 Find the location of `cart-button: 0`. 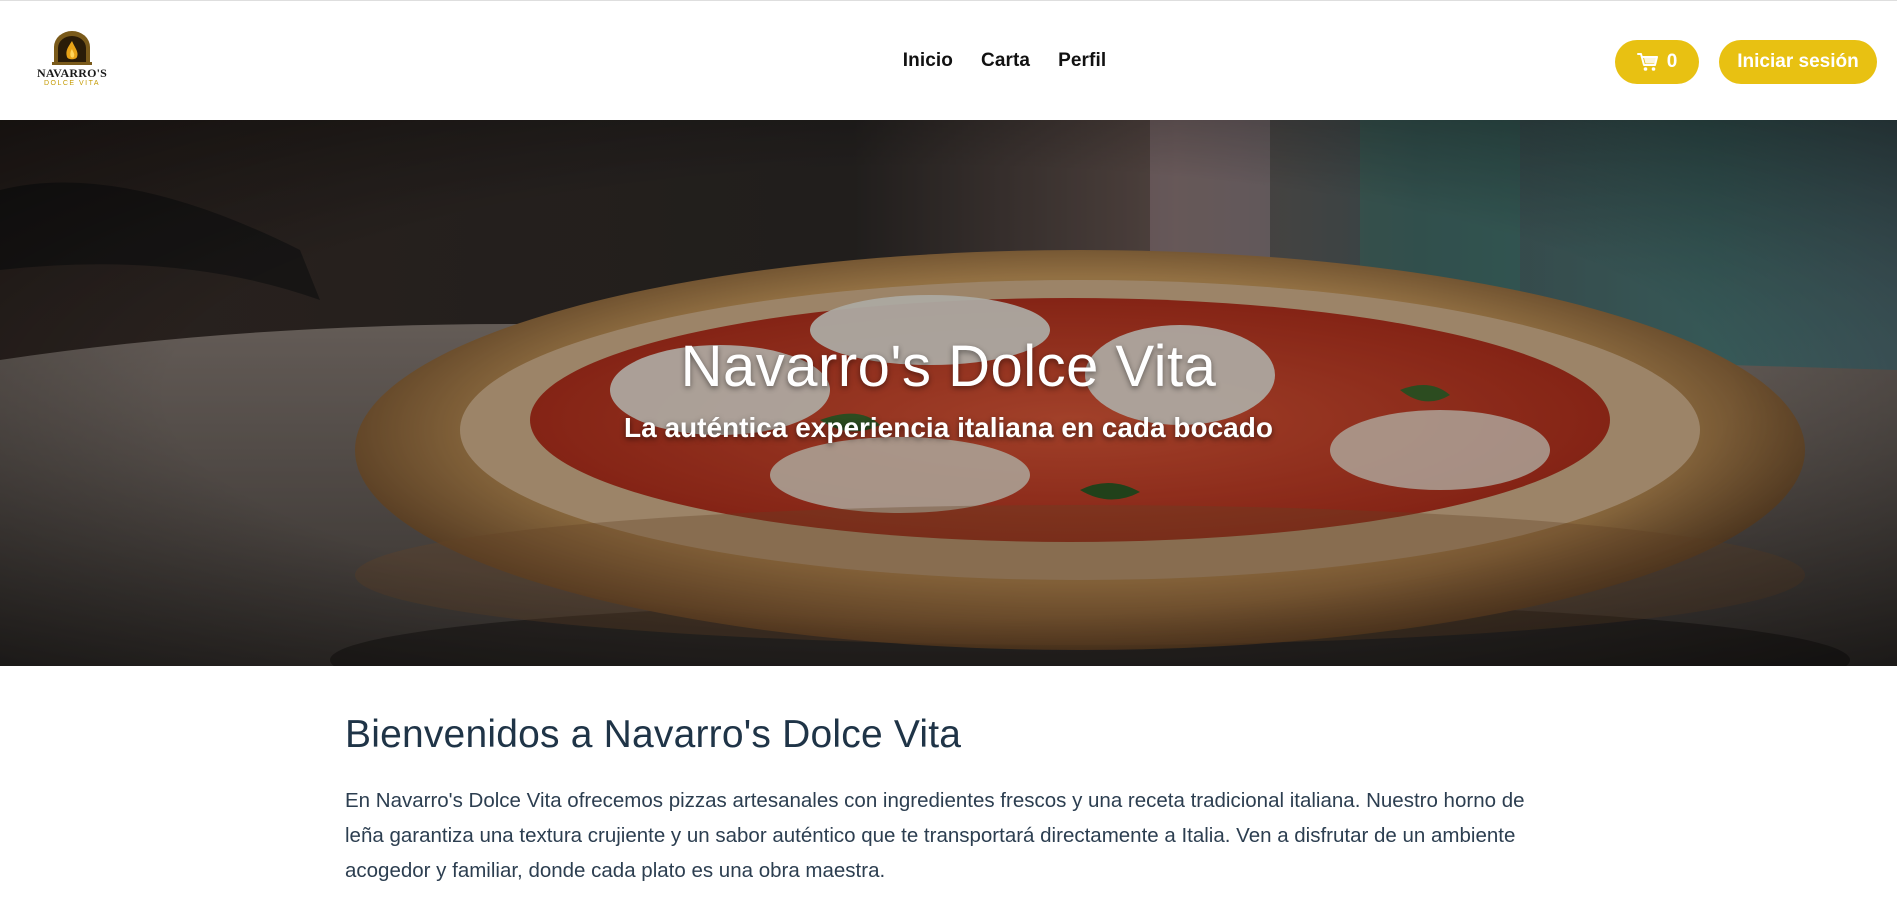

cart-button: 0 is located at coordinates (1657, 62).